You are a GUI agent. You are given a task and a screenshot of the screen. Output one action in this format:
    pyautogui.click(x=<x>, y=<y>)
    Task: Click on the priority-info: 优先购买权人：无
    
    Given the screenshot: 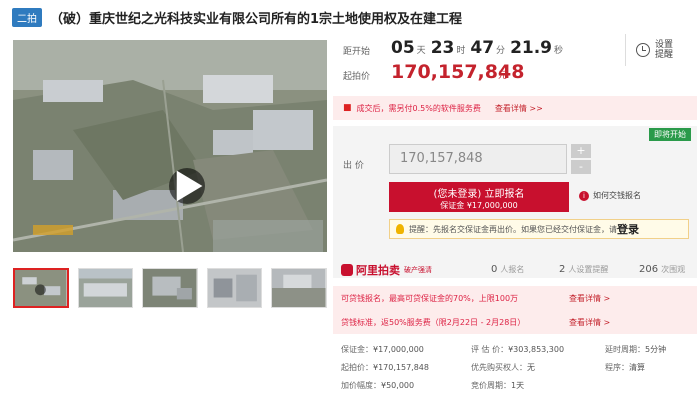 What is the action you would take?
    pyautogui.click(x=503, y=367)
    